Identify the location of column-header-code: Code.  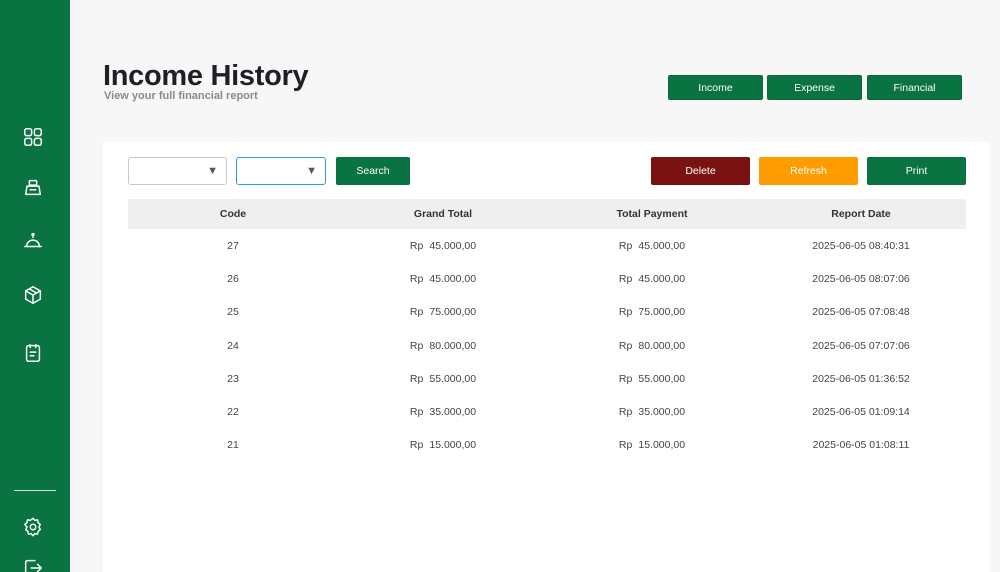
(233, 214).